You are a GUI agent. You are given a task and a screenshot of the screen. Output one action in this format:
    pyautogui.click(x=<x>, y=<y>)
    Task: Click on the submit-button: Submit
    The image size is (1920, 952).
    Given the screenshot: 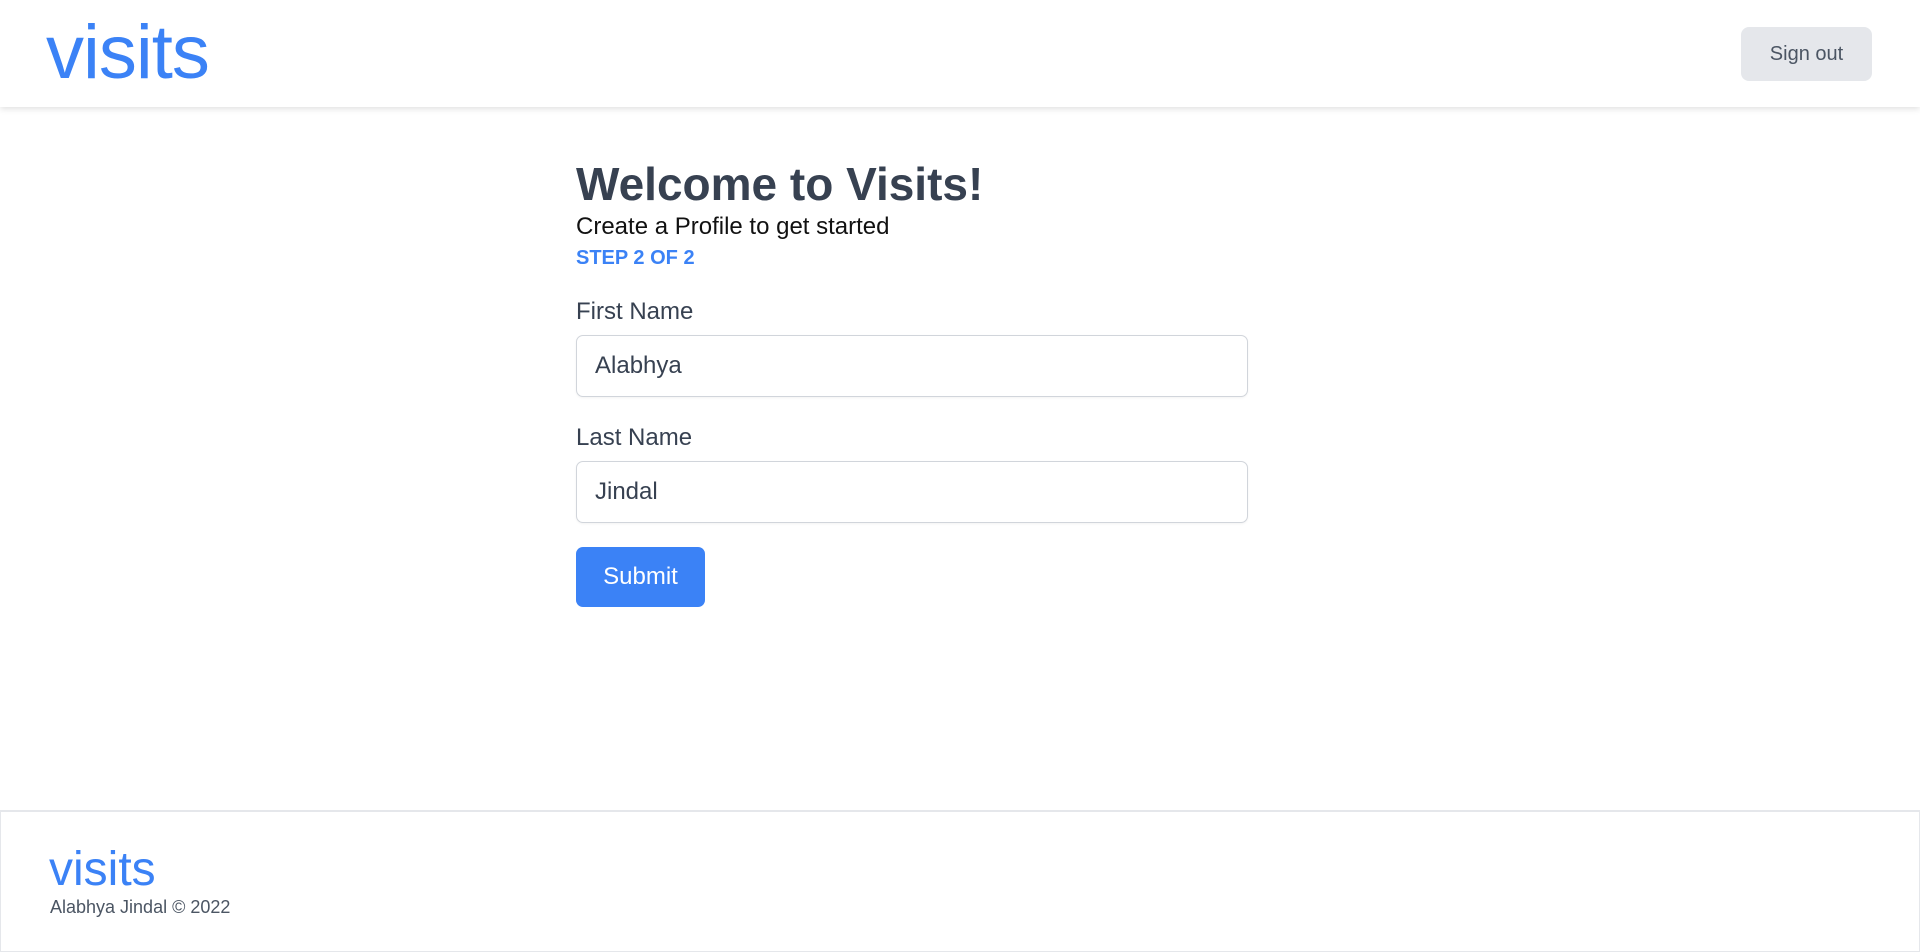 What is the action you would take?
    pyautogui.click(x=640, y=577)
    